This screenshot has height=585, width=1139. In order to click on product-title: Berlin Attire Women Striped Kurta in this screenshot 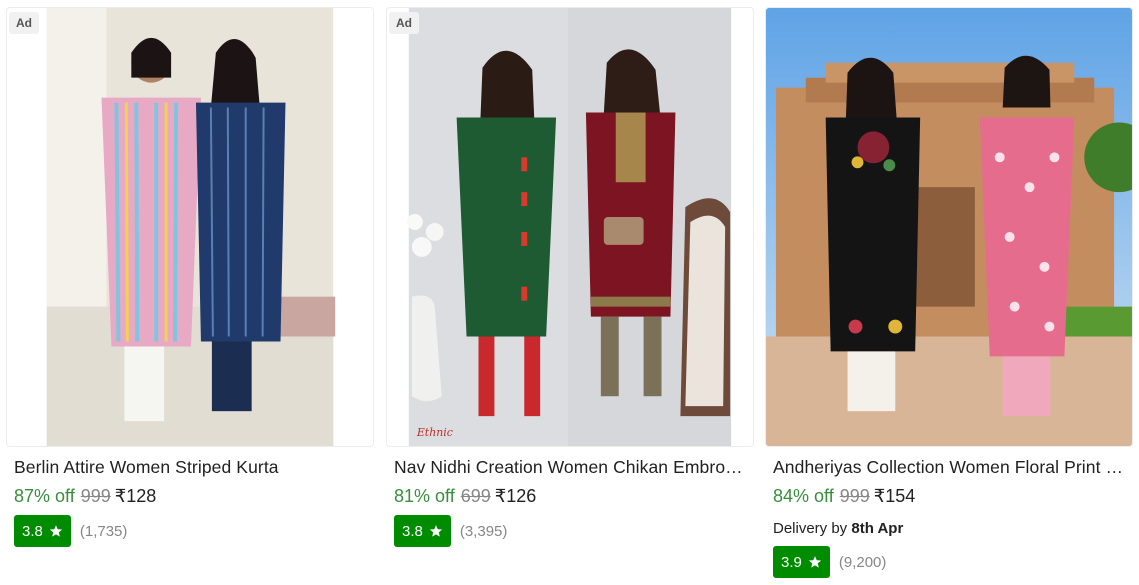, I will do `click(190, 467)`.